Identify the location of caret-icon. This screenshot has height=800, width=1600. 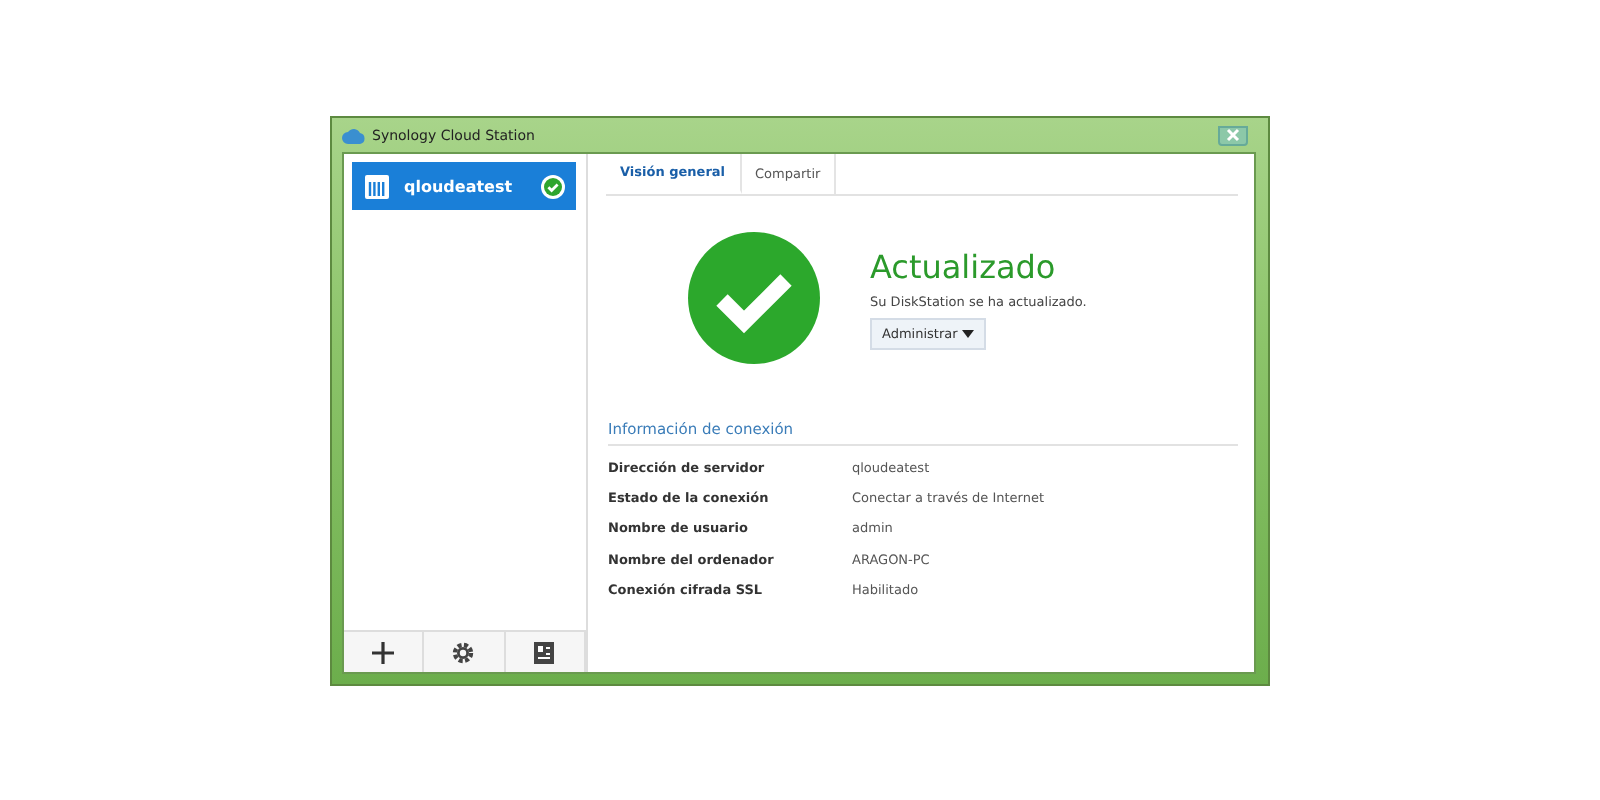
(967, 333).